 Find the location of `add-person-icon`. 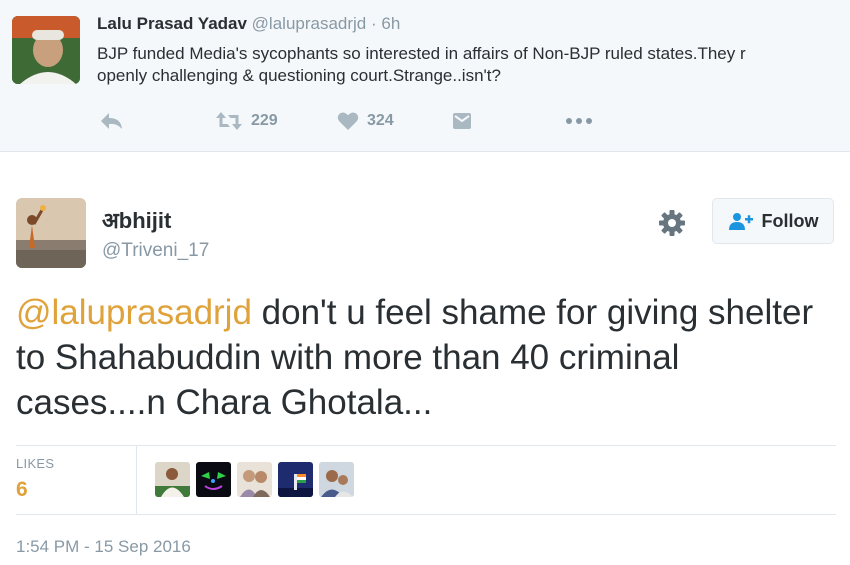

add-person-icon is located at coordinates (741, 221).